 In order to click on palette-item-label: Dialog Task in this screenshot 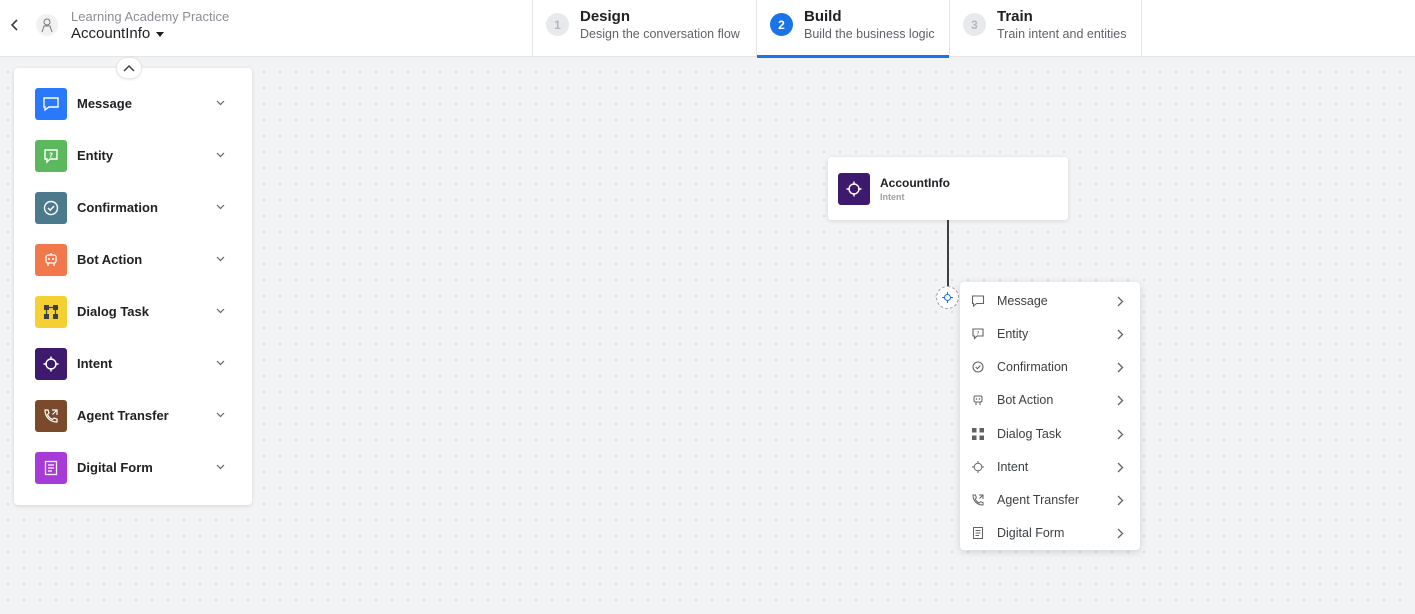, I will do `click(113, 311)`.